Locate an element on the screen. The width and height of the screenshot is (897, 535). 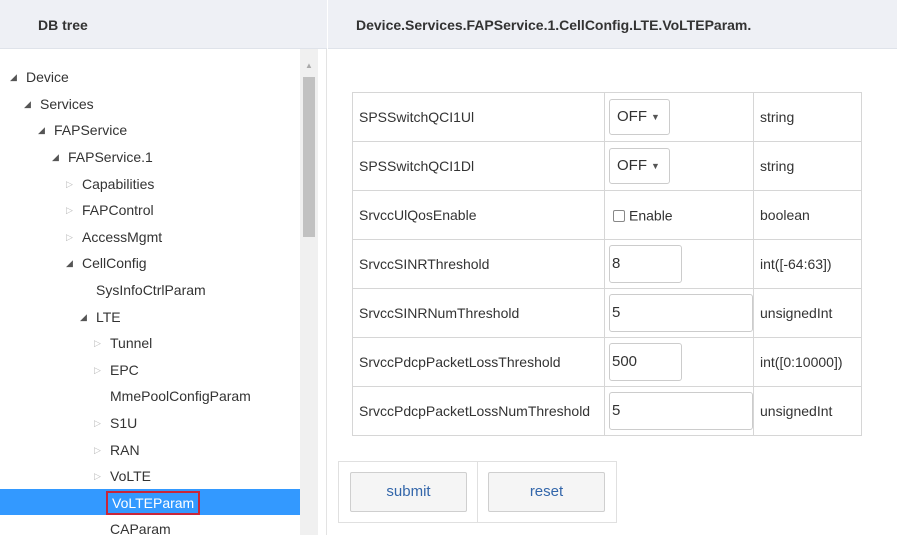
tree-node-label: Device is located at coordinates (47, 77).